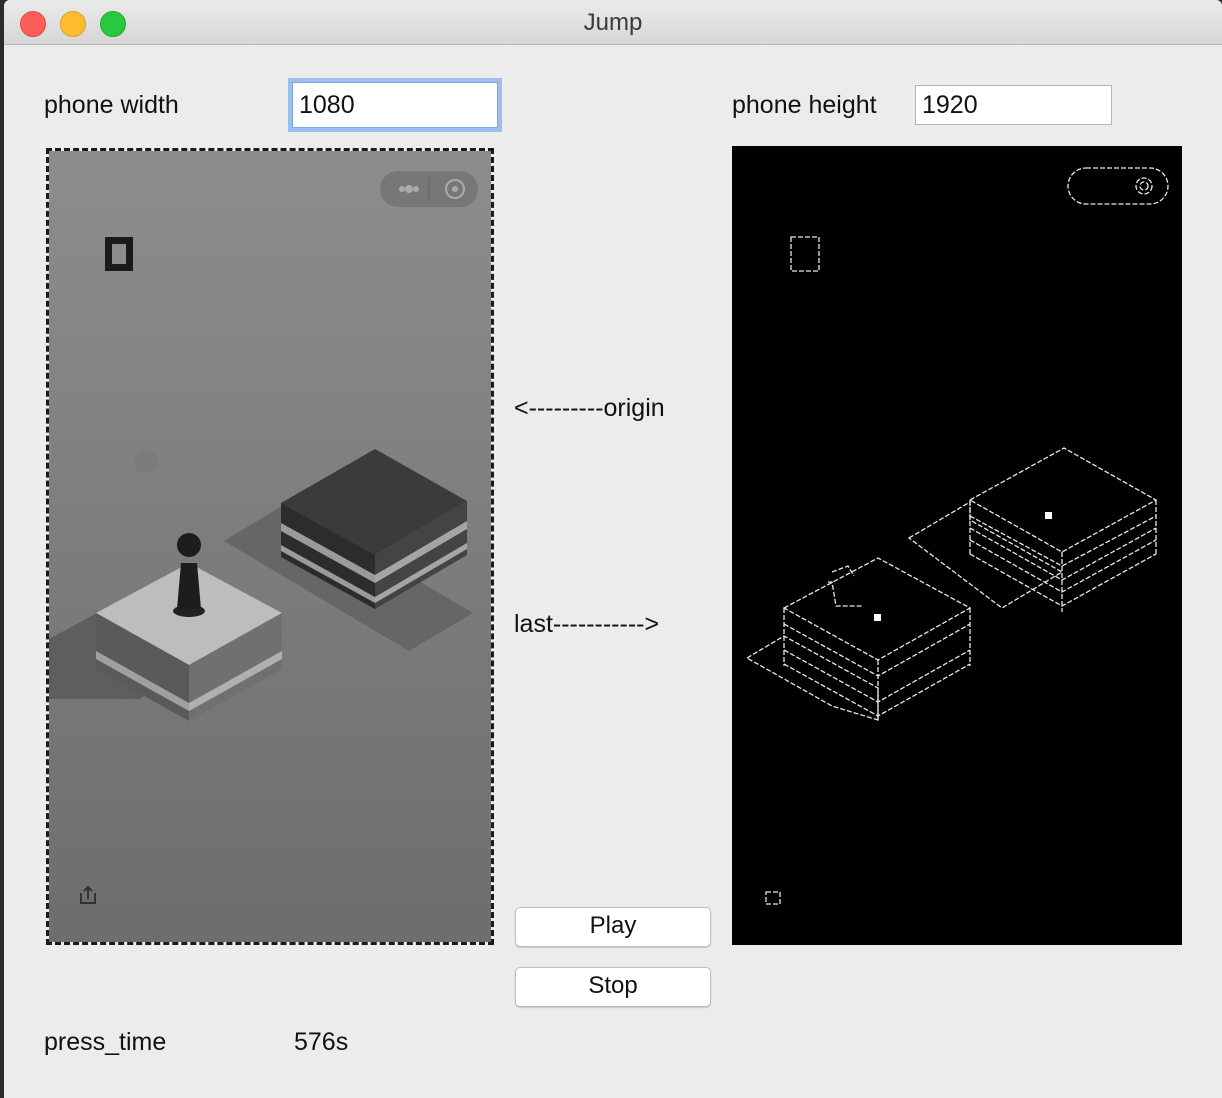 This screenshot has width=1222, height=1098. Describe the element at coordinates (105, 1042) in the screenshot. I see `press-time-label: press_time` at that location.